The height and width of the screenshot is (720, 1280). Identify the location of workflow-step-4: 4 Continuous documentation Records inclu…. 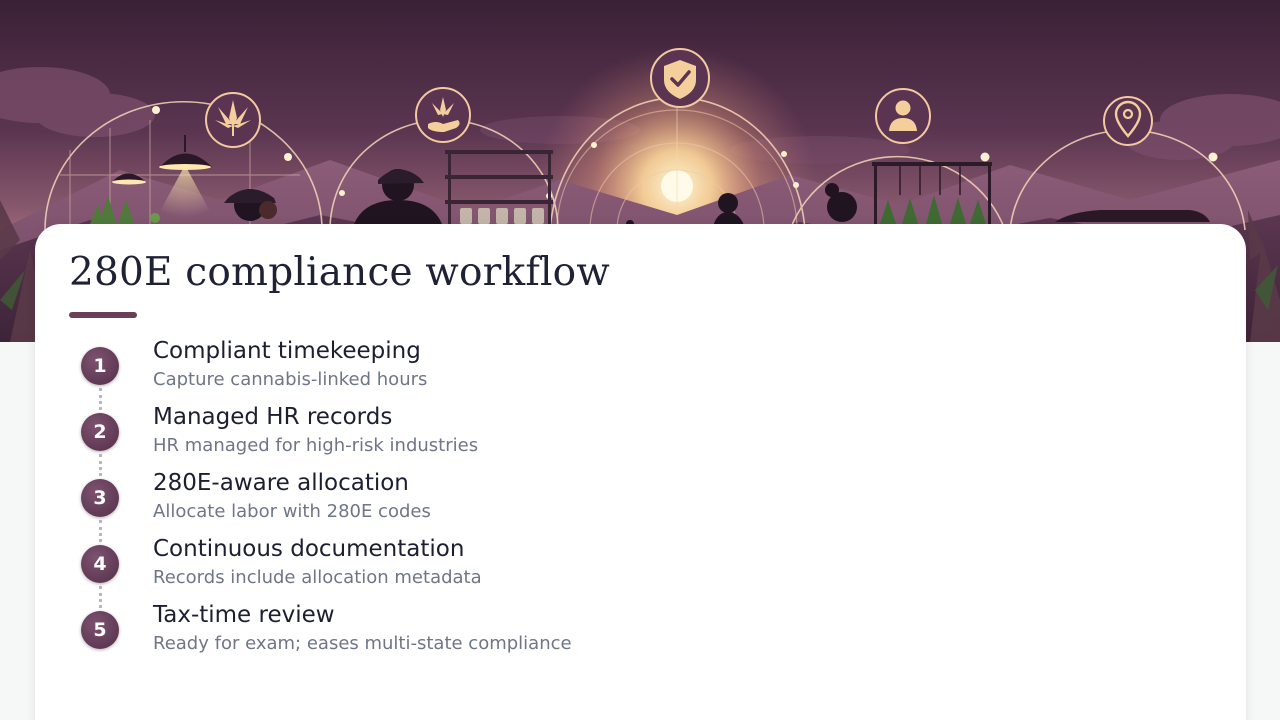
(485, 567).